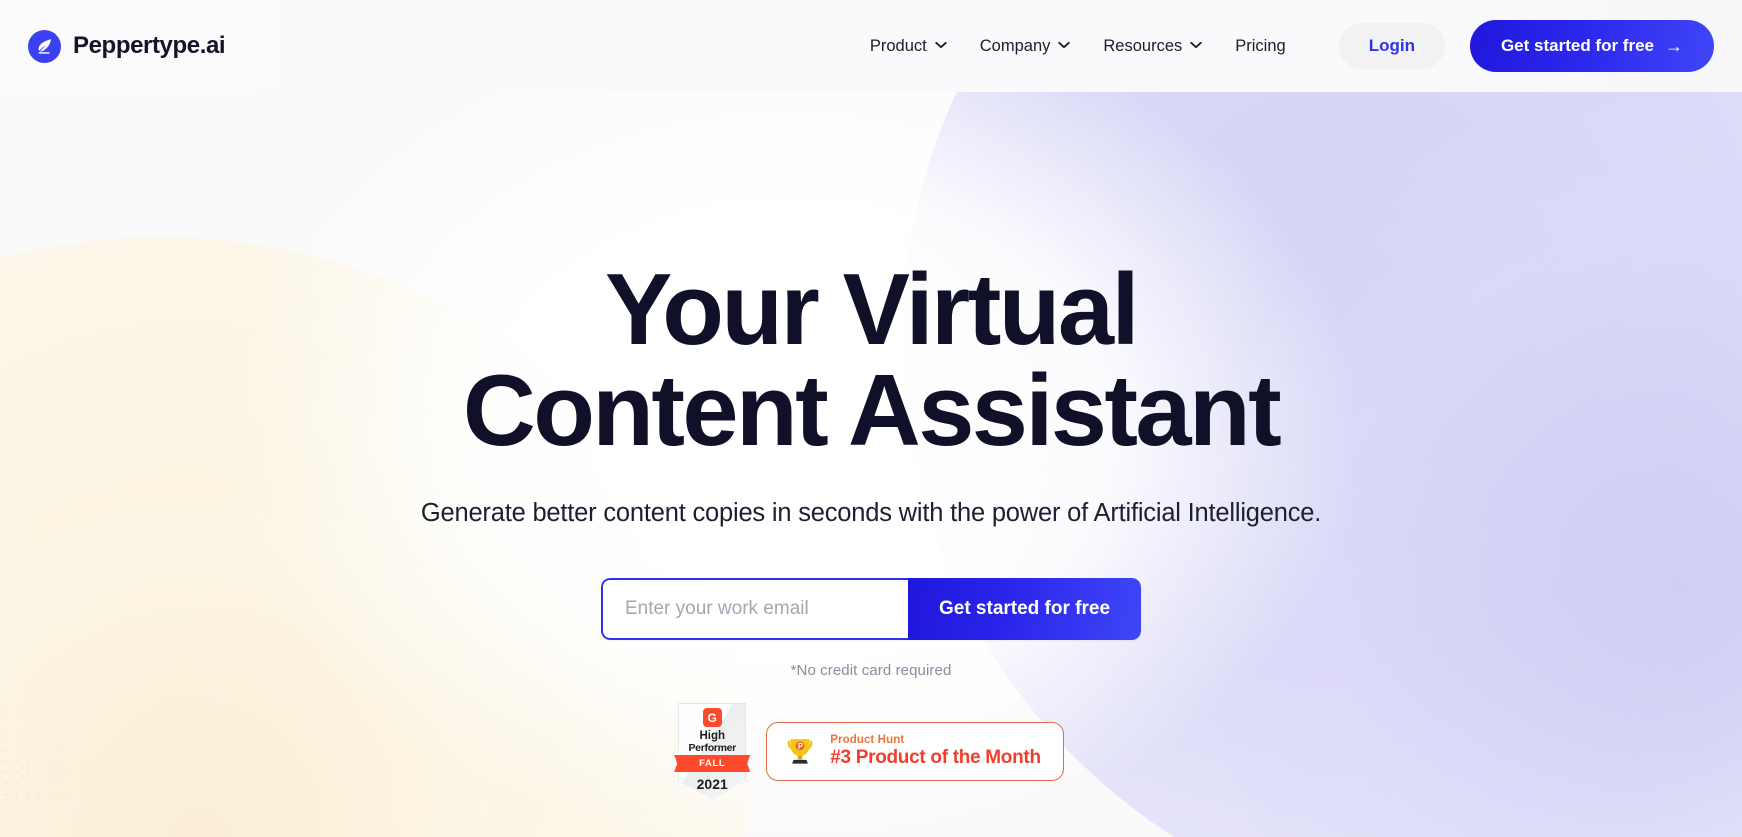 The image size is (1742, 837). I want to click on signup-disclaimer: *No credit card required, so click(871, 670).